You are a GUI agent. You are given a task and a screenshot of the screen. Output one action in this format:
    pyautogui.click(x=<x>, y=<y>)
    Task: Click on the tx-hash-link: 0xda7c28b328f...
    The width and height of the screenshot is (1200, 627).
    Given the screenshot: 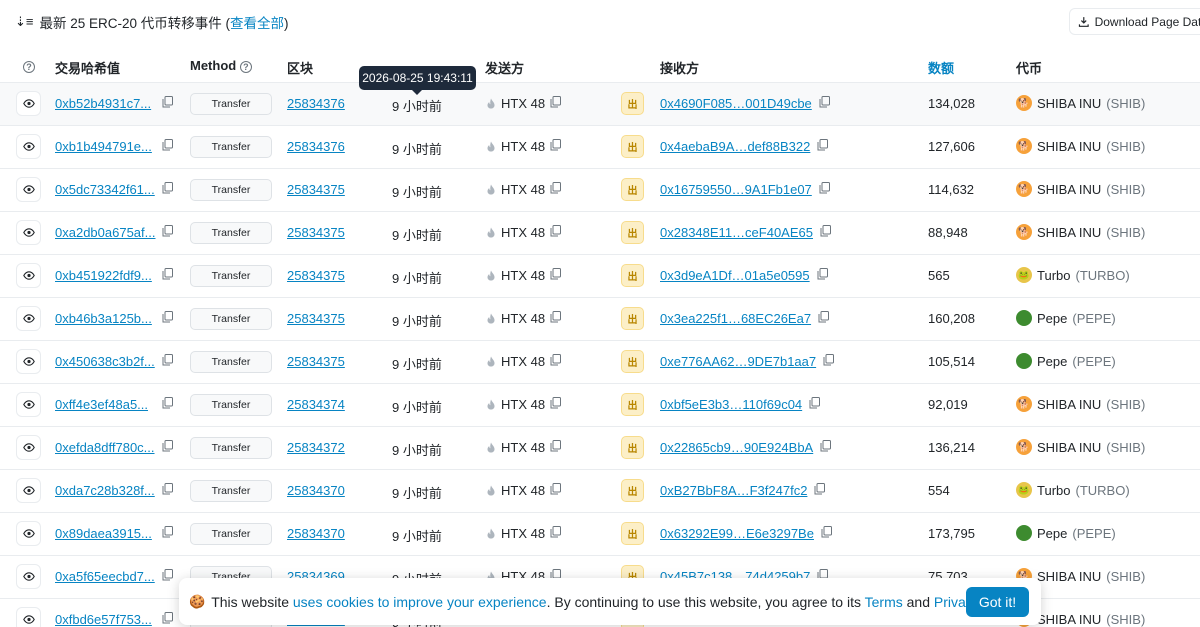 What is the action you would take?
    pyautogui.click(x=105, y=490)
    